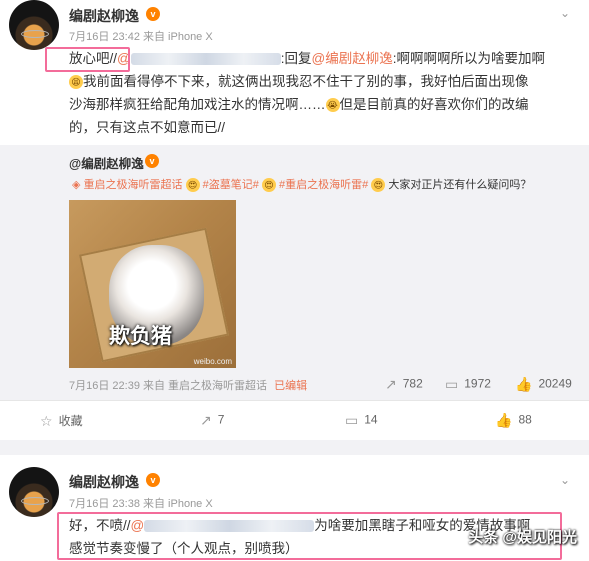  What do you see at coordinates (522, 537) in the screenshot?
I see `source-watermark: 头条 @娱见阳光` at bounding box center [522, 537].